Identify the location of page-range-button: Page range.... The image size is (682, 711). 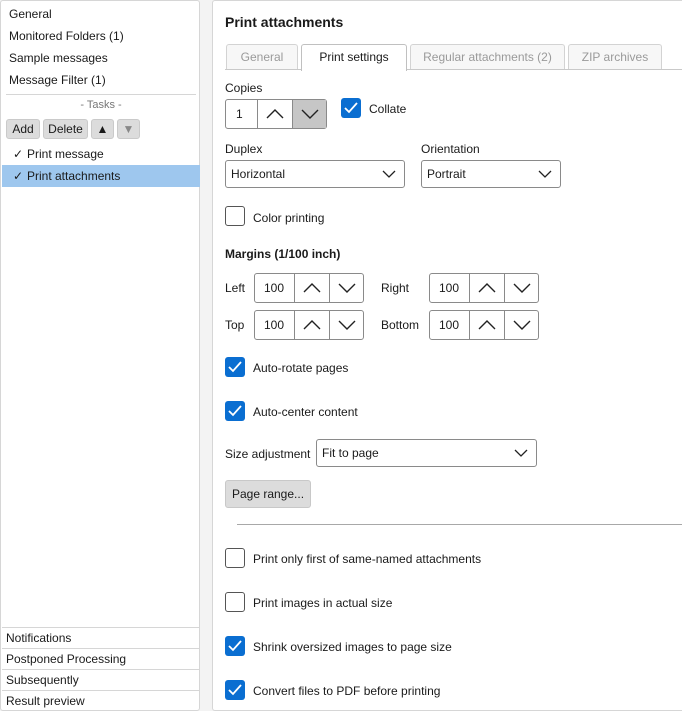
(268, 494).